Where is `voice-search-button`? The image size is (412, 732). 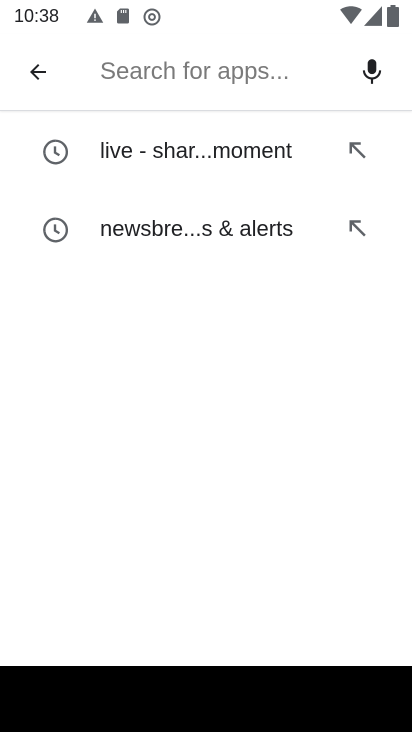 voice-search-button is located at coordinates (372, 72).